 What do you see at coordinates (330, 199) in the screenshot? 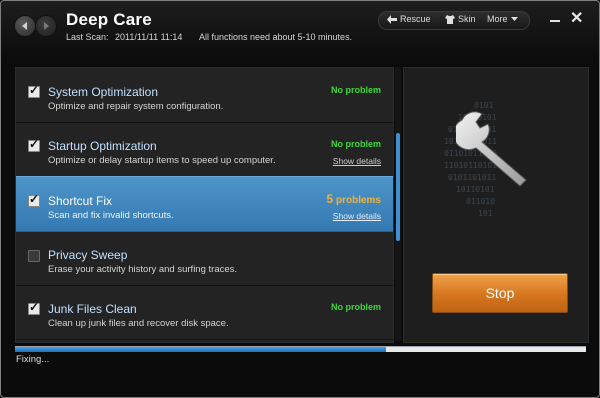
I see `problem-count: 5` at bounding box center [330, 199].